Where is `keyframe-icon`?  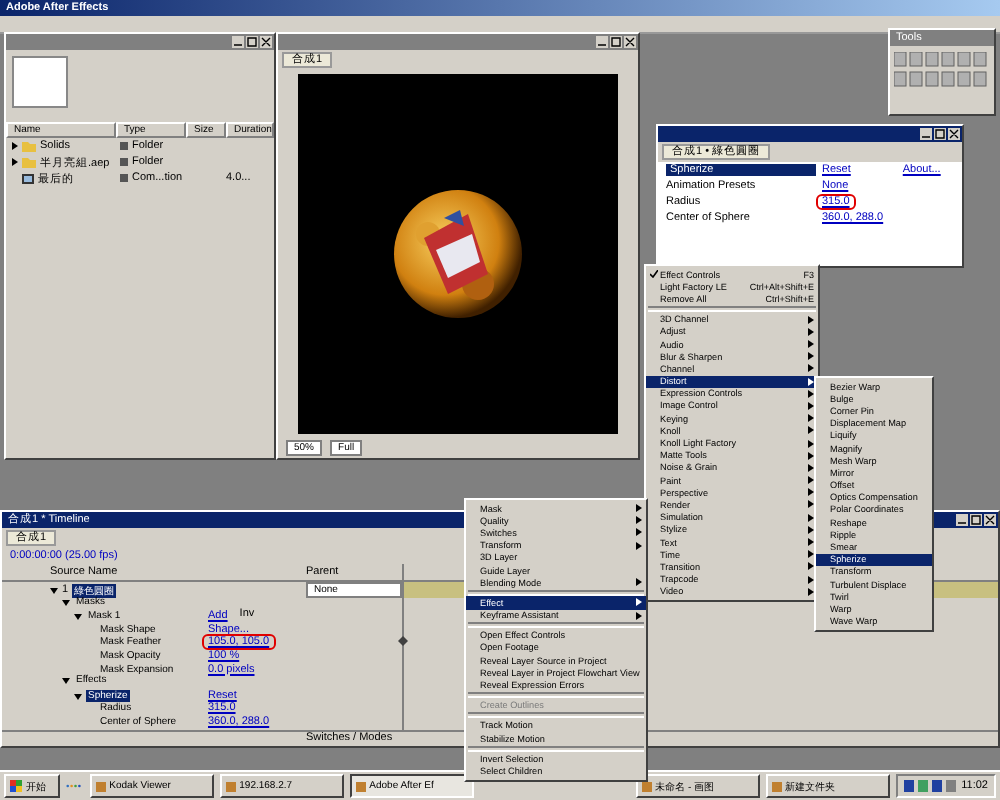 keyframe-icon is located at coordinates (403, 641).